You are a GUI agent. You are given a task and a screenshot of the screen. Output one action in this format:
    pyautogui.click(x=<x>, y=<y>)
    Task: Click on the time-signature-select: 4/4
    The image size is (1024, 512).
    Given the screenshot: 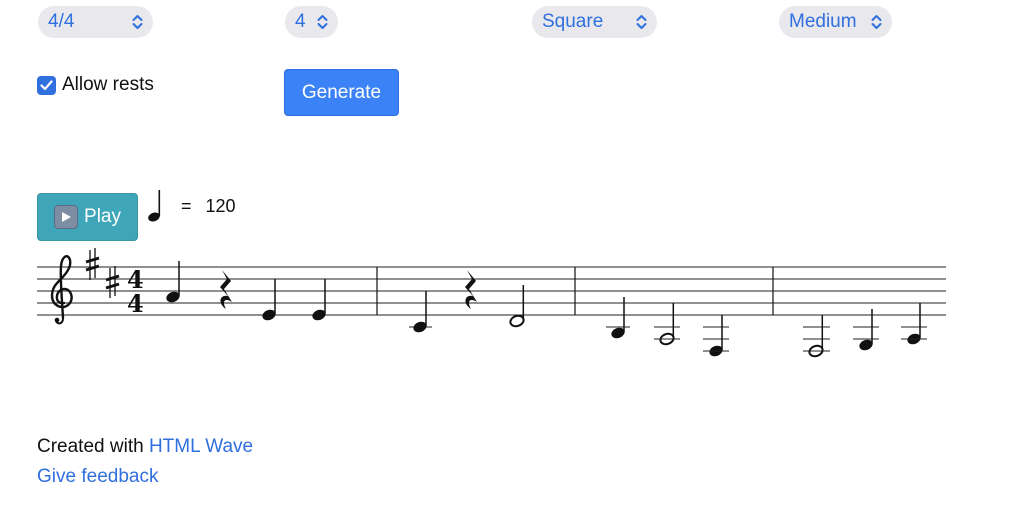 What is the action you would take?
    pyautogui.click(x=95, y=22)
    